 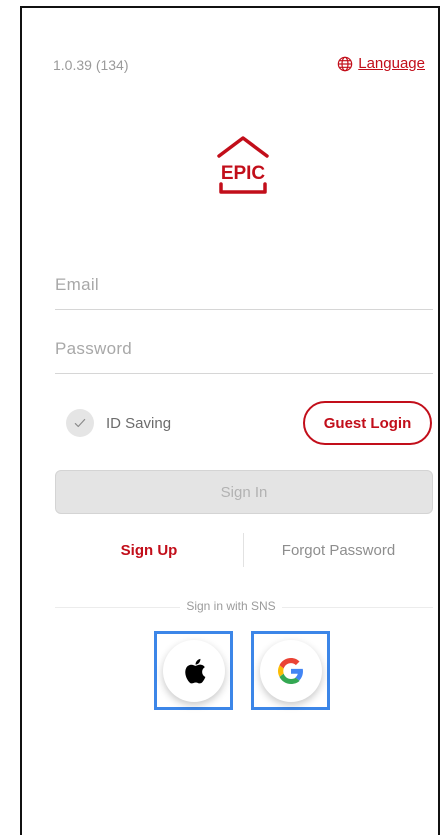 What do you see at coordinates (244, 492) in the screenshot?
I see `sign-in-button: Sign In` at bounding box center [244, 492].